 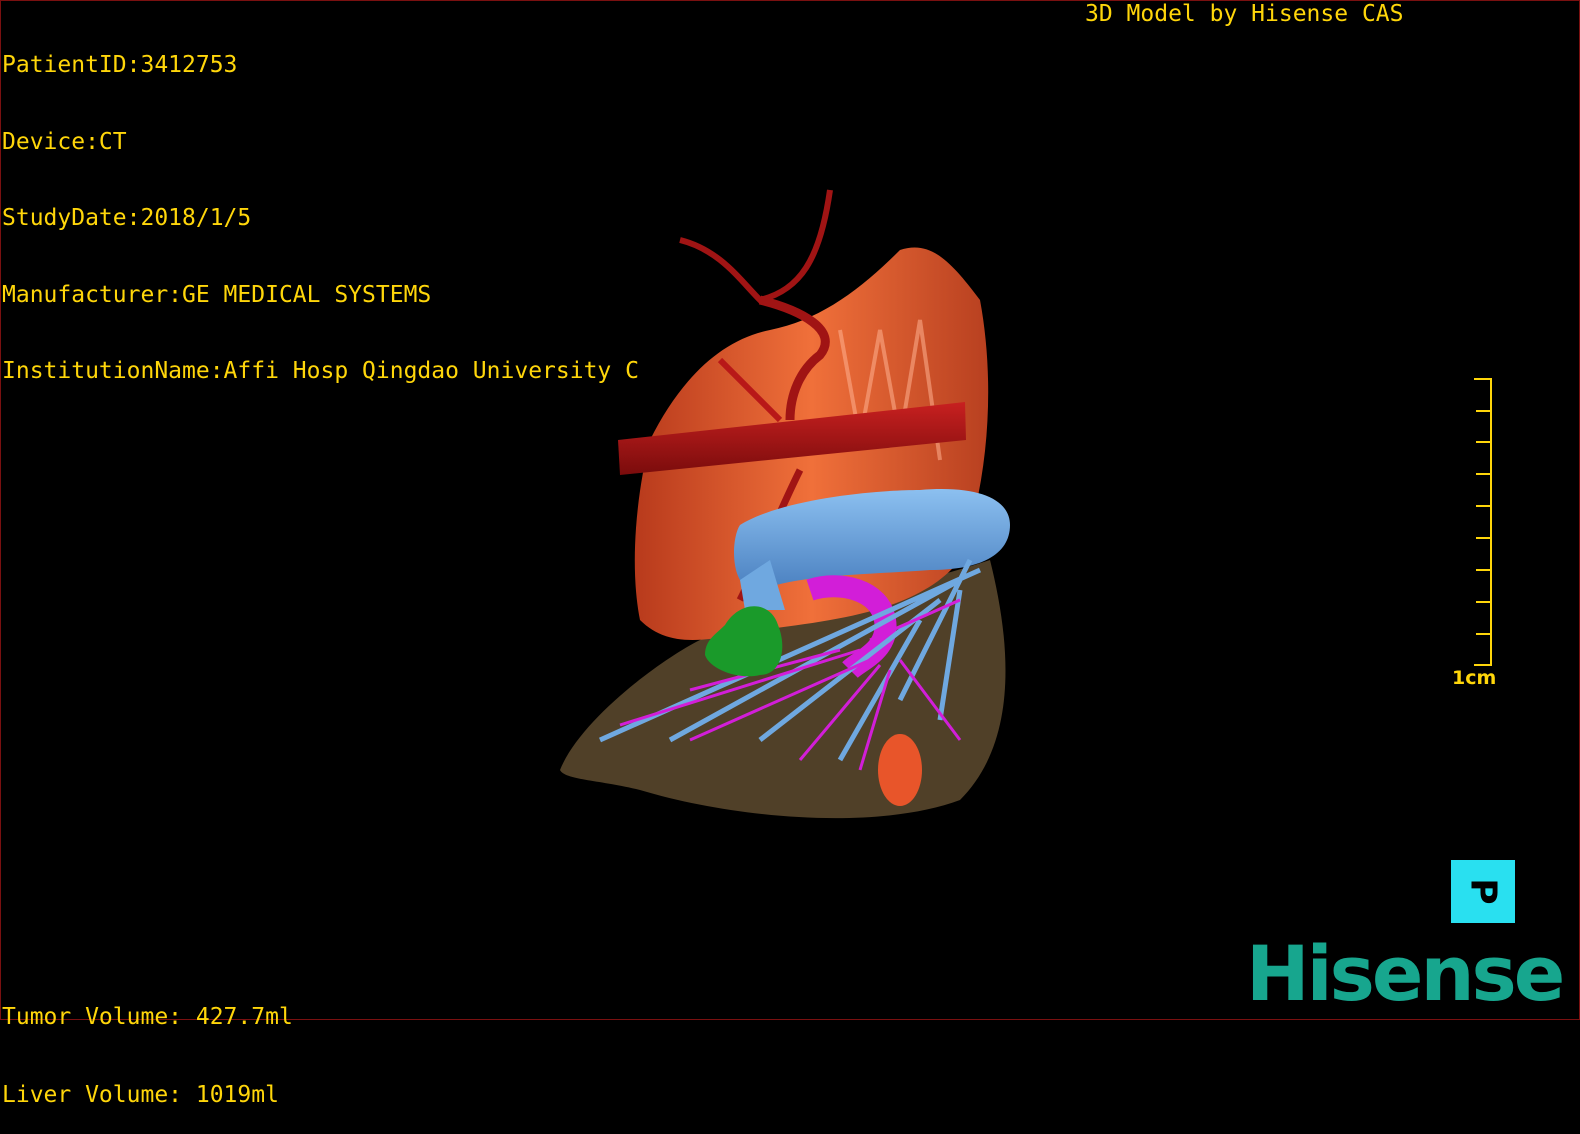 What do you see at coordinates (1474, 678) in the screenshot?
I see `scale-bar-label: 1cm` at bounding box center [1474, 678].